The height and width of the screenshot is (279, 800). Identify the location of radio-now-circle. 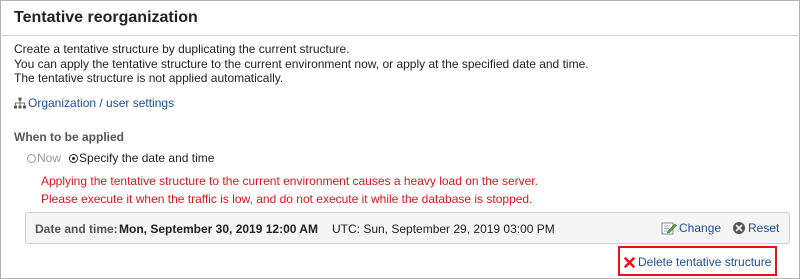
(31, 158).